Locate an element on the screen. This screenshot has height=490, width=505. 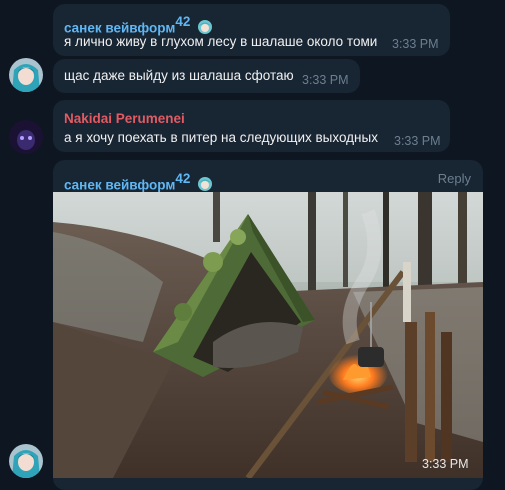
message-bubble: щас даже выйду из шалаша сфотаю 3:33 PM is located at coordinates (206, 76).